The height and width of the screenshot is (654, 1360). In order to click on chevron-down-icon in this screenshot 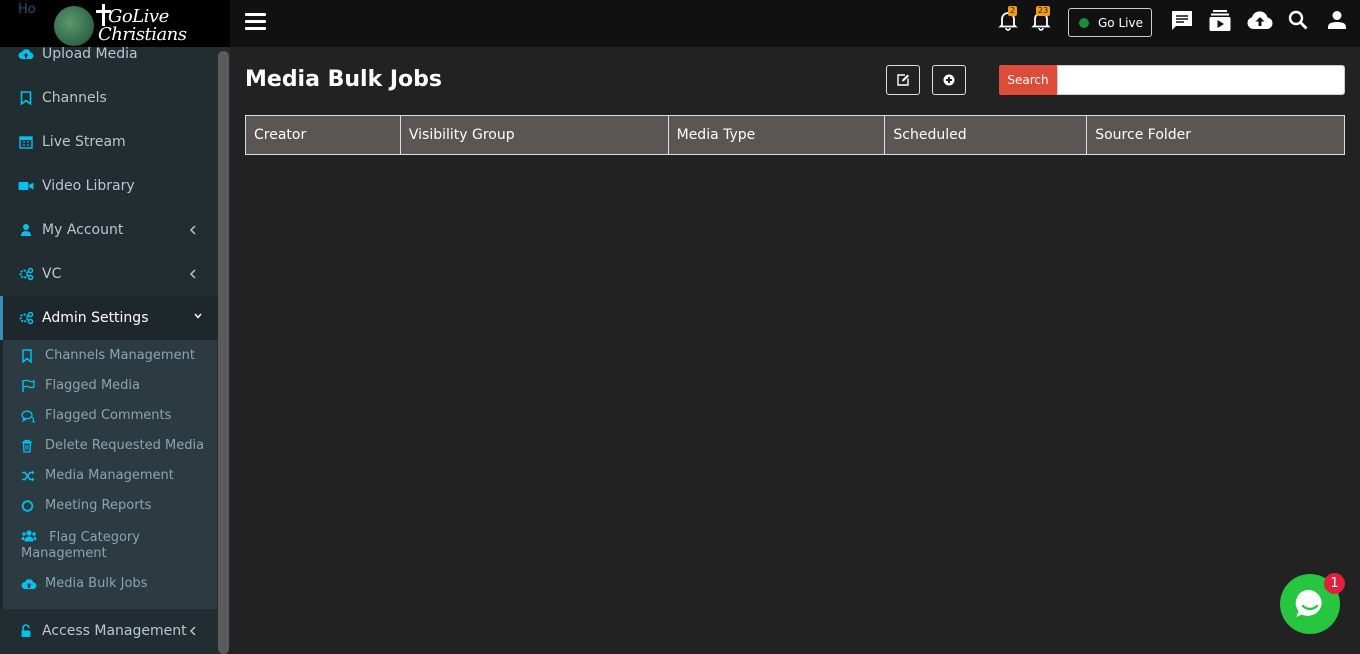, I will do `click(199, 314)`.